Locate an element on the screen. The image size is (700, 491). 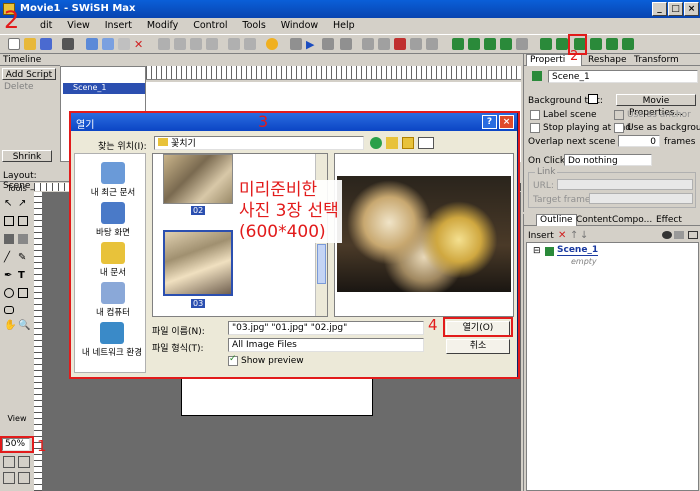
insert-effect-icon is located at coordinates (546, 44).